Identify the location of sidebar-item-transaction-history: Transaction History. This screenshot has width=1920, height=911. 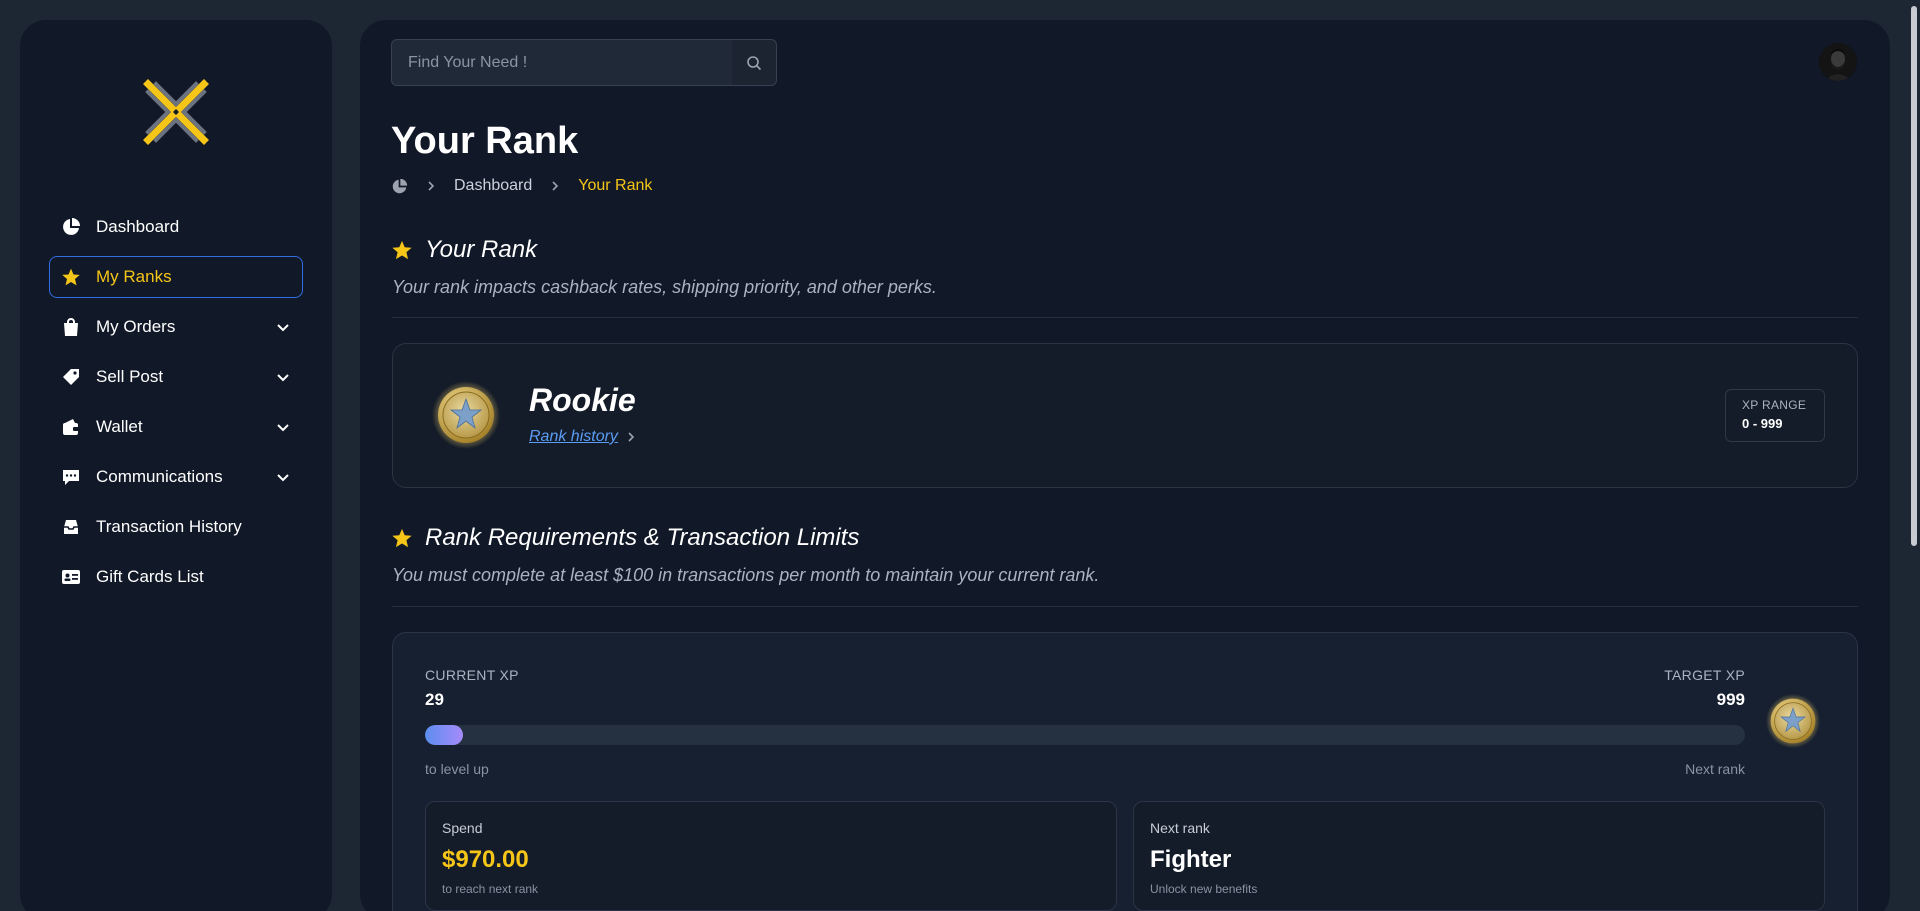
(176, 527).